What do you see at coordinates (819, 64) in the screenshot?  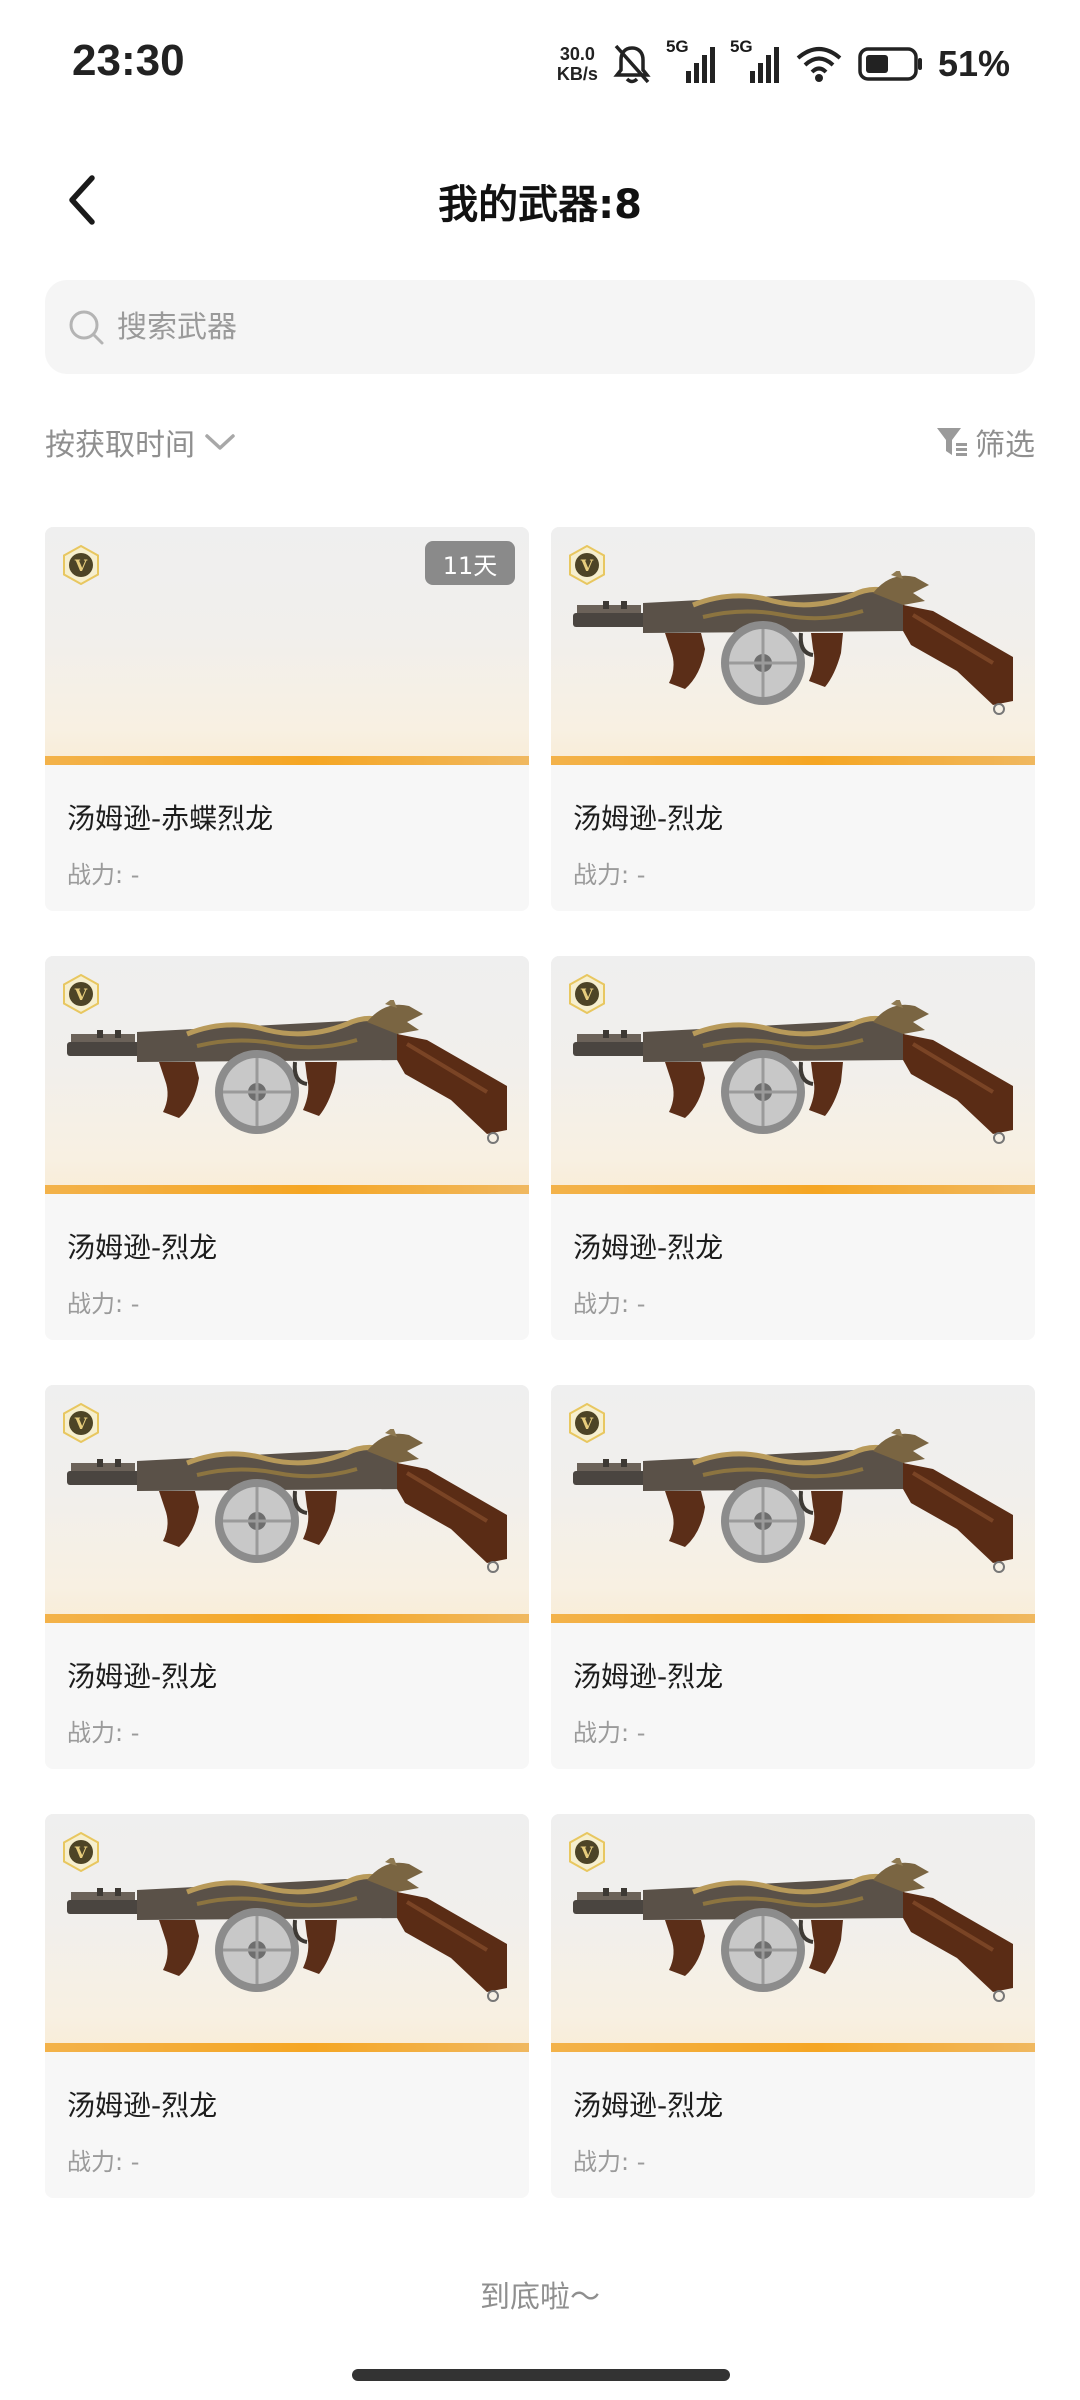 I see `wifi-icon` at bounding box center [819, 64].